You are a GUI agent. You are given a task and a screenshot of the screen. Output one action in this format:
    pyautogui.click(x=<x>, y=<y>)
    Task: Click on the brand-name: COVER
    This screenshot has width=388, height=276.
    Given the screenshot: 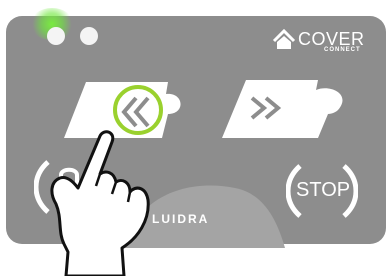 What is the action you would take?
    pyautogui.click(x=331, y=39)
    